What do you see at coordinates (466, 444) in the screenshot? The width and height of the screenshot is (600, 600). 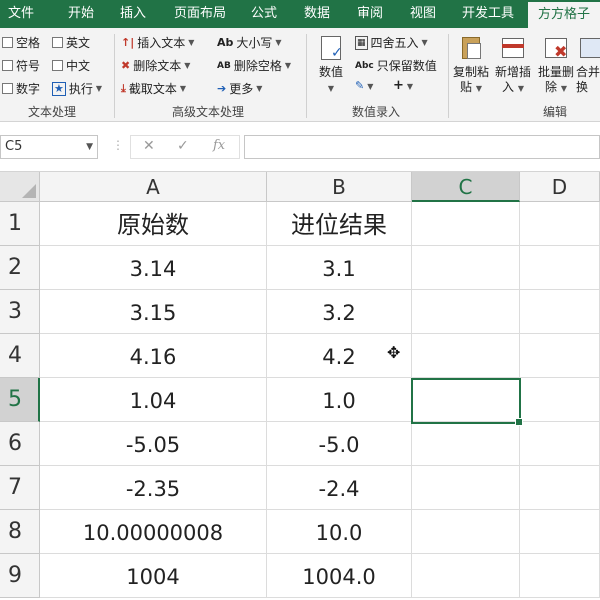 I see `cell-c6` at bounding box center [466, 444].